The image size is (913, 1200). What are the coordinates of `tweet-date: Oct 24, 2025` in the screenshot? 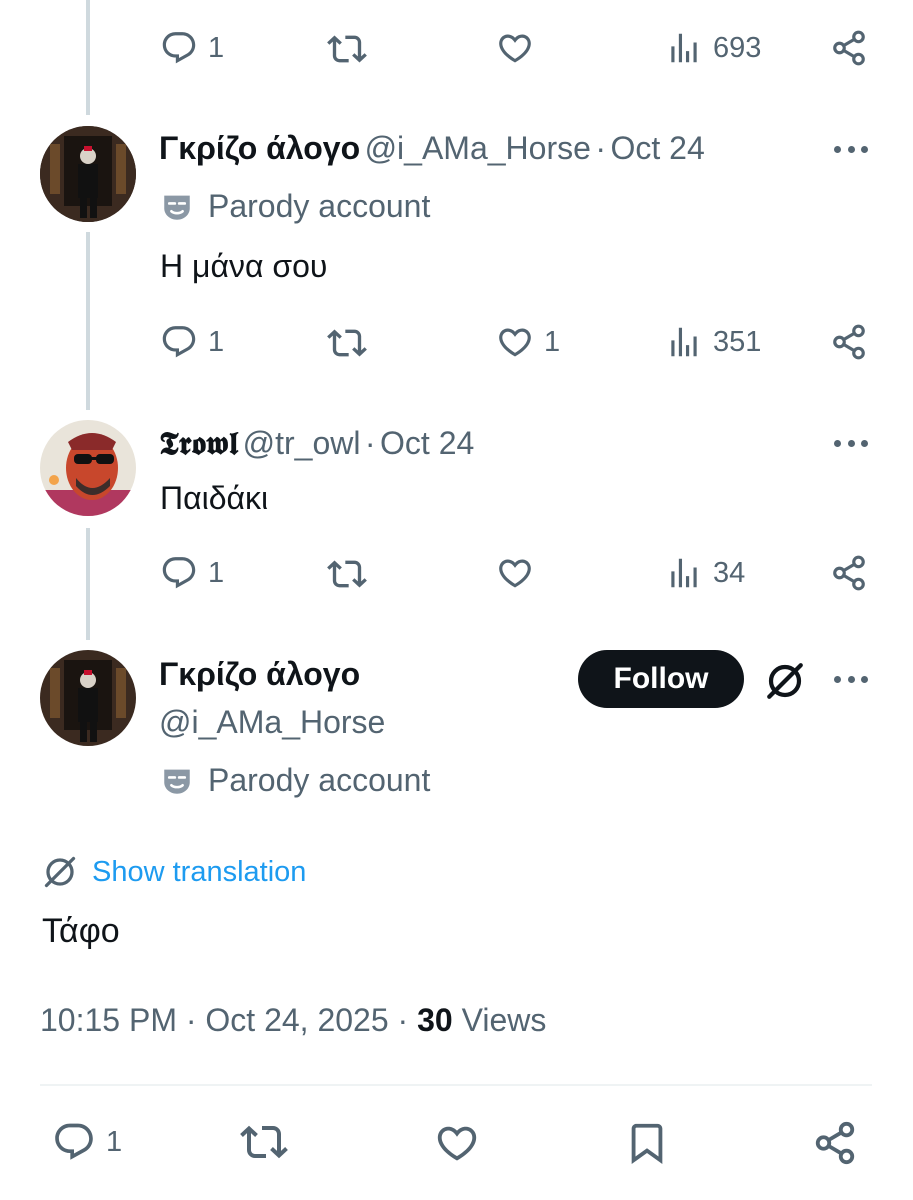 It's located at (296, 1020).